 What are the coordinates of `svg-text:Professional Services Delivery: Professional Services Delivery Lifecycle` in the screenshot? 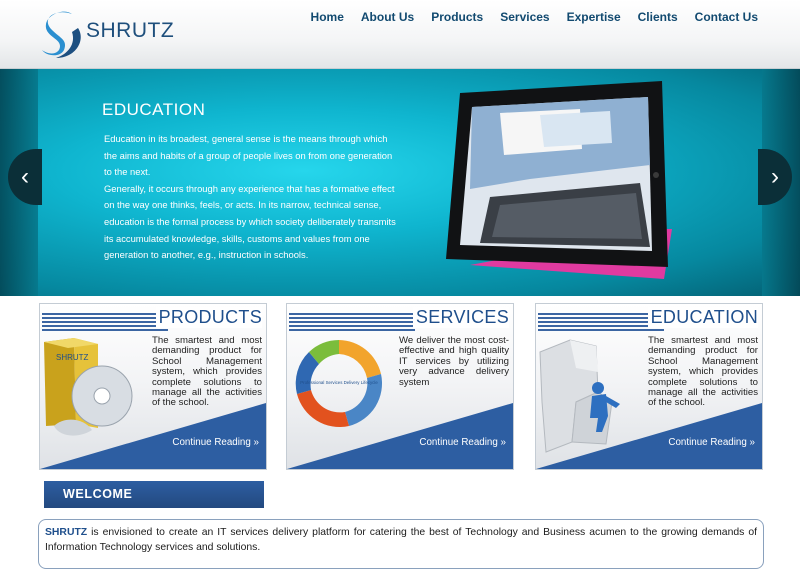 It's located at (339, 382).